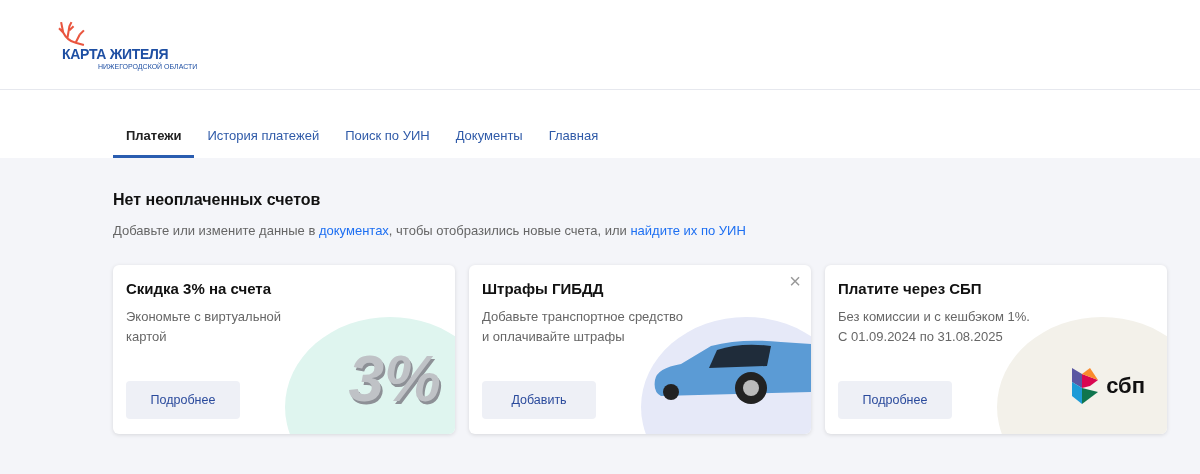 The image size is (1200, 474). I want to click on card-description: Добавьте транспортное средство и оплачивайте штрафы, so click(583, 327).